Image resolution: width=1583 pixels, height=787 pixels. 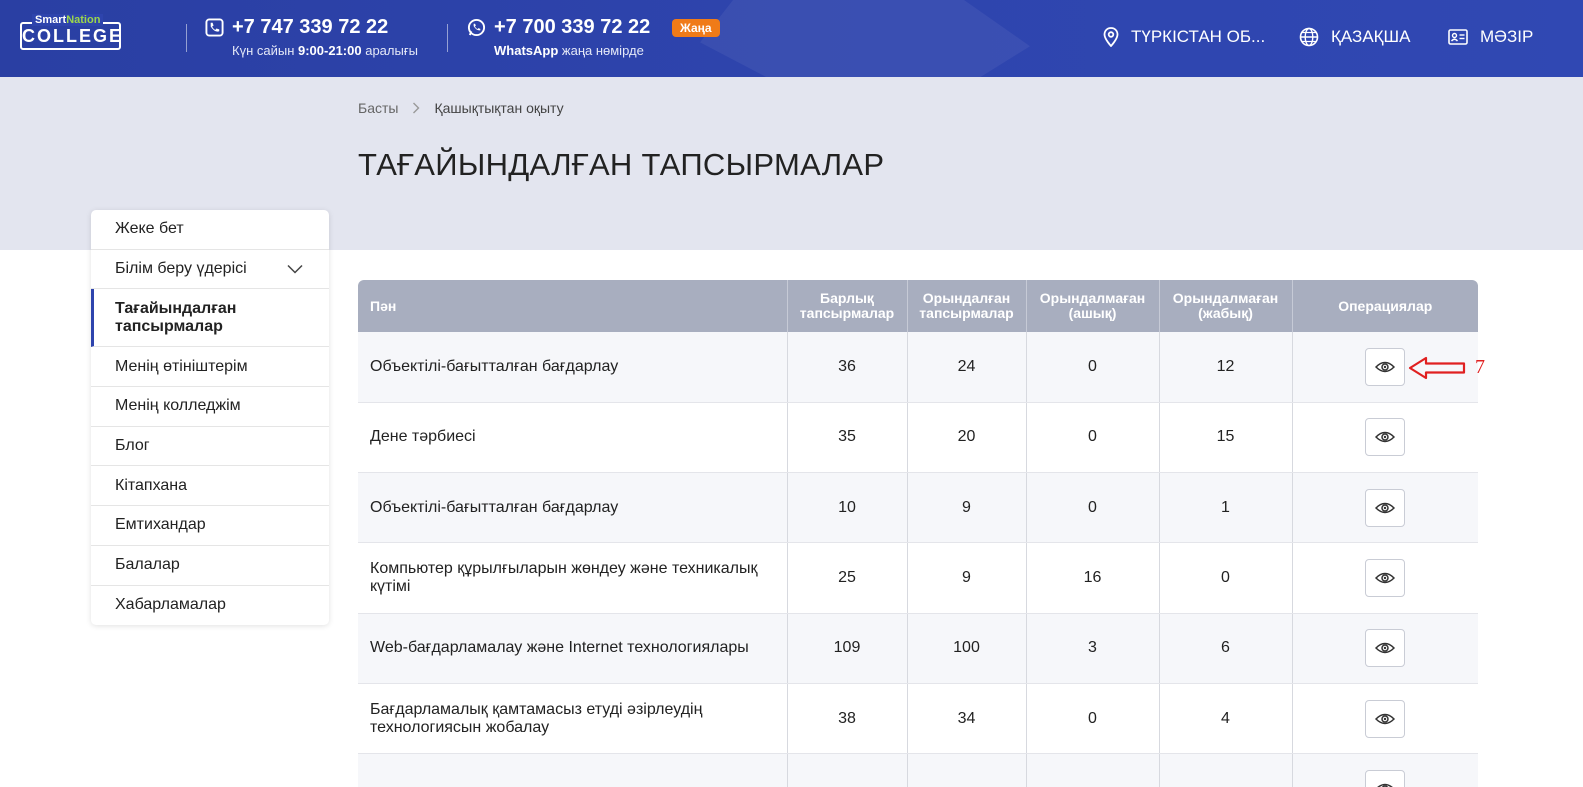 What do you see at coordinates (1226, 438) in the screenshot?
I see `count-cell: 15` at bounding box center [1226, 438].